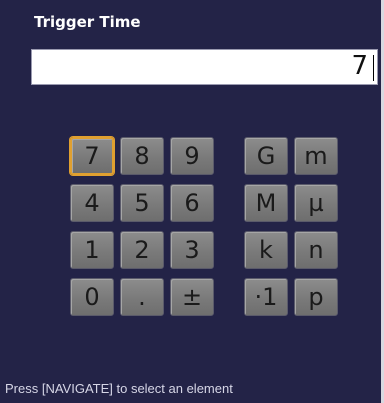 Image resolution: width=384 pixels, height=403 pixels. What do you see at coordinates (87, 22) in the screenshot?
I see `dialog-title: Trigger Time` at bounding box center [87, 22].